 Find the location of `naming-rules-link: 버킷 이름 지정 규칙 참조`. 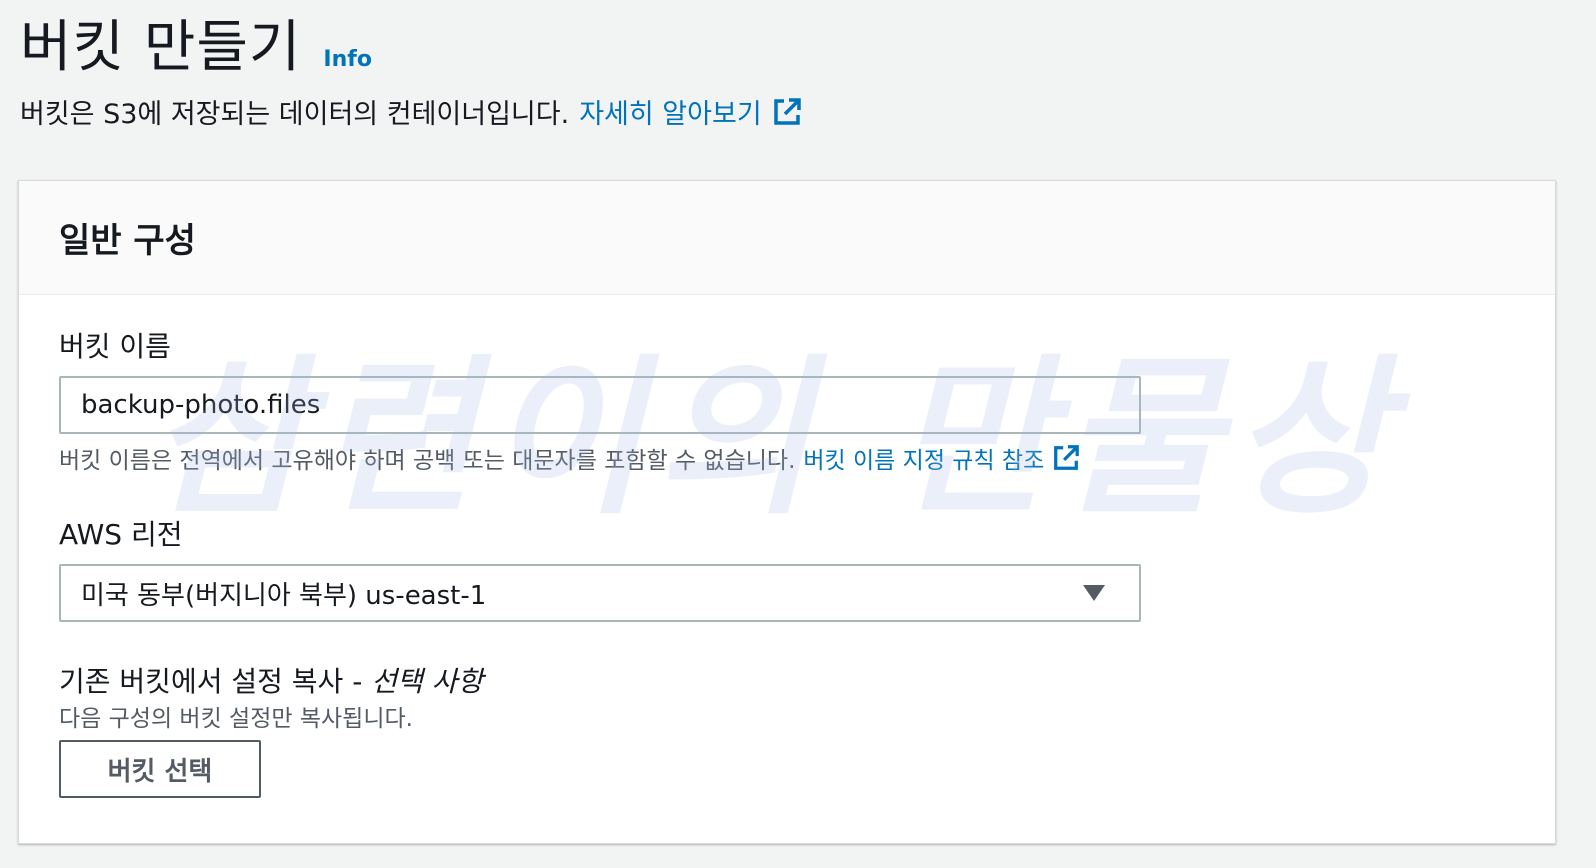

naming-rules-link: 버킷 이름 지정 규칙 참조 is located at coordinates (941, 458).